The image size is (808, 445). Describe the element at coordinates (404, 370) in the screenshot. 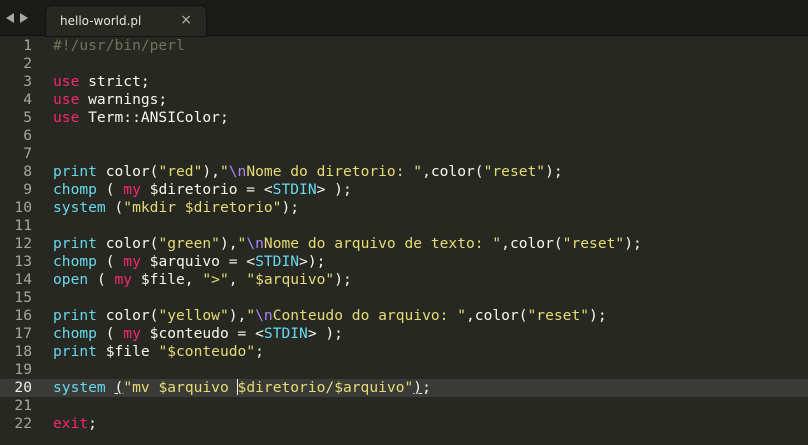

I see `code-line: 19` at that location.